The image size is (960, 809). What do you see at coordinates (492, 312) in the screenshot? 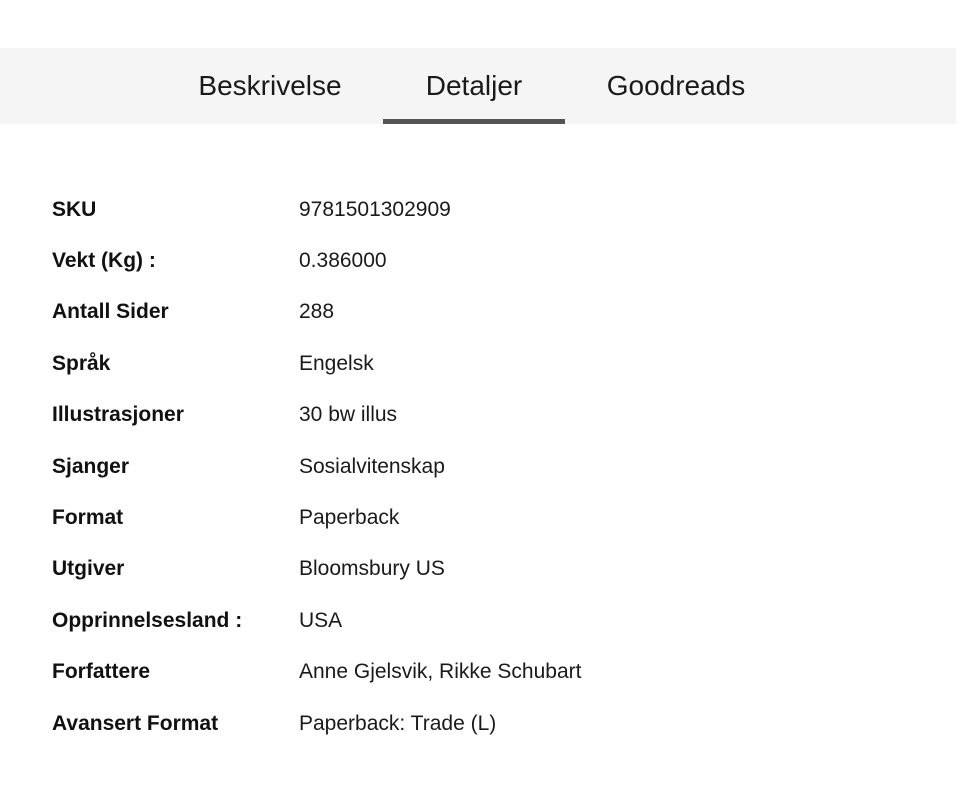
I see `details-row-pages: Antall Sider 288` at bounding box center [492, 312].